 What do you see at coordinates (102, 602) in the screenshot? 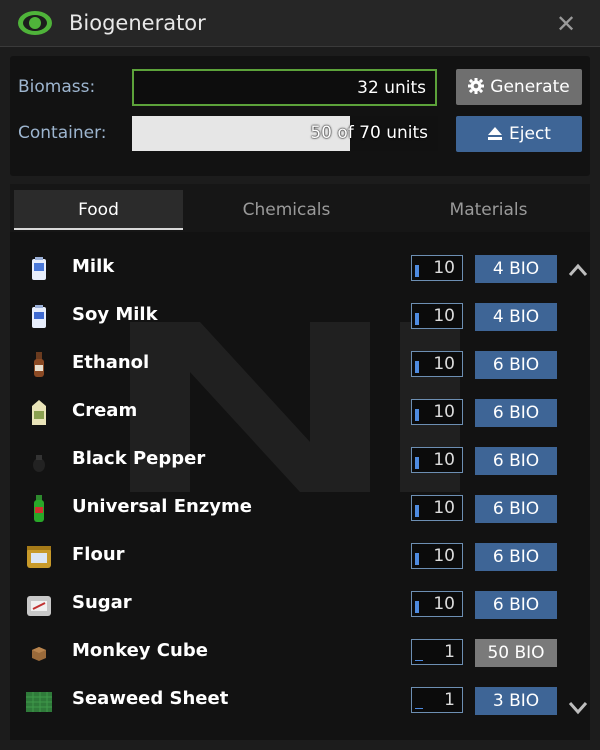
I see `item-name: Sugar` at bounding box center [102, 602].